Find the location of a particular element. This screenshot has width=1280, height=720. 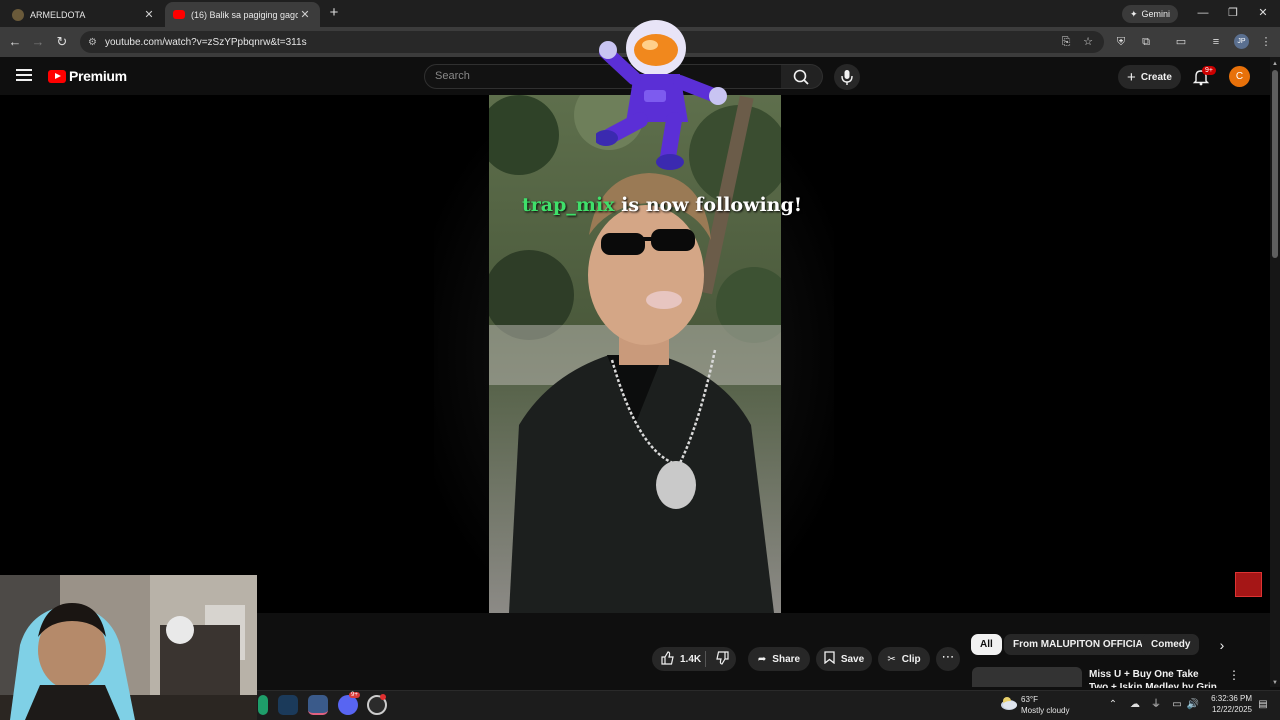

astronaut-sticker-overlay is located at coordinates (661, 95).